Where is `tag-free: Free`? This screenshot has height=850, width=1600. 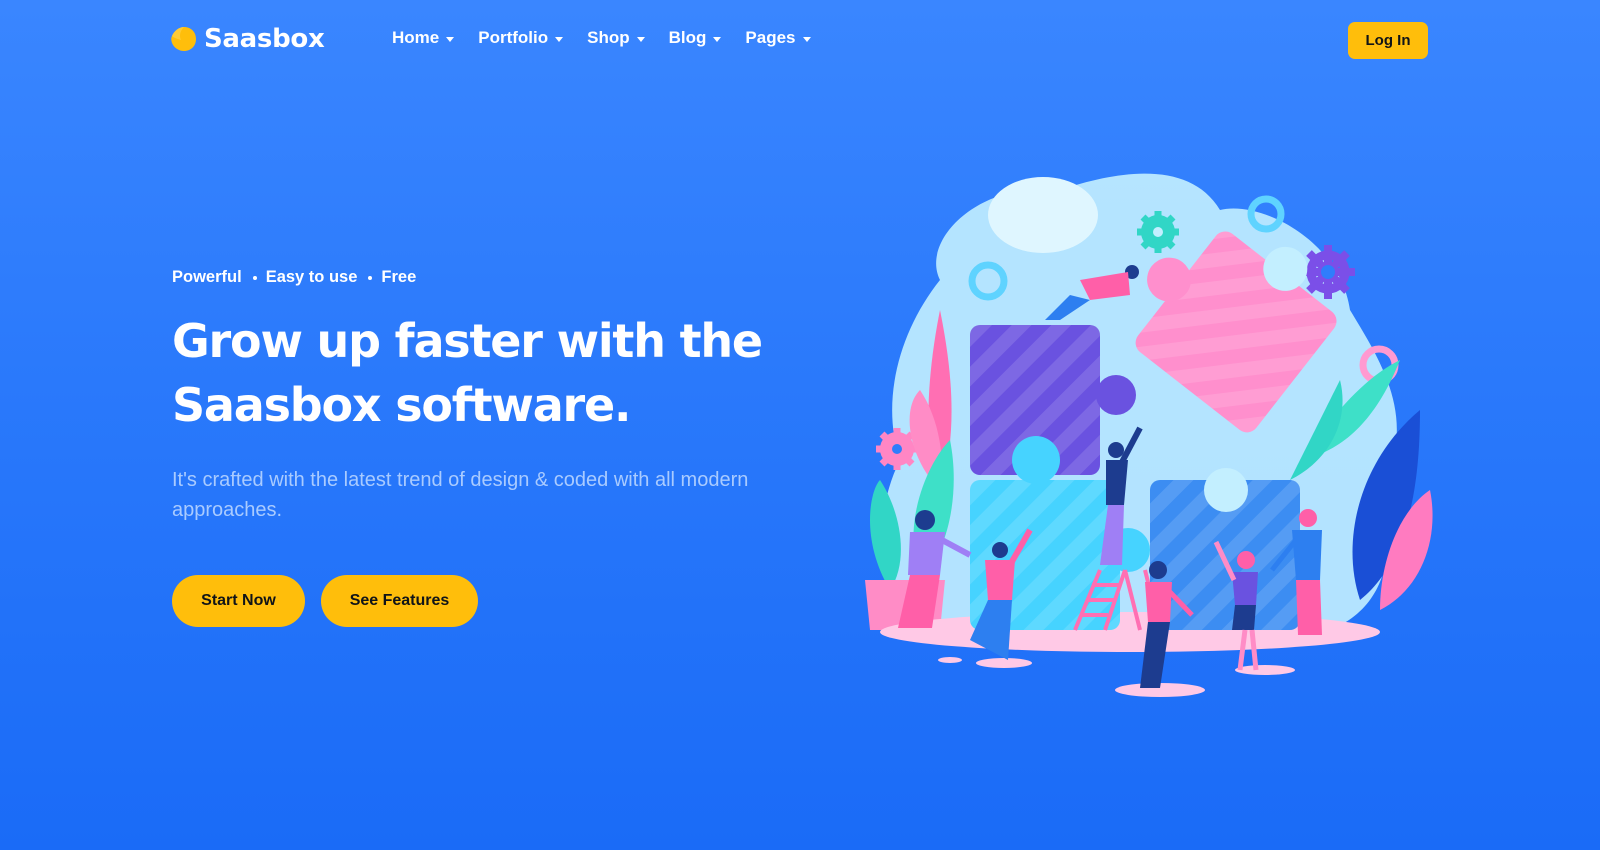
tag-free: Free is located at coordinates (399, 277).